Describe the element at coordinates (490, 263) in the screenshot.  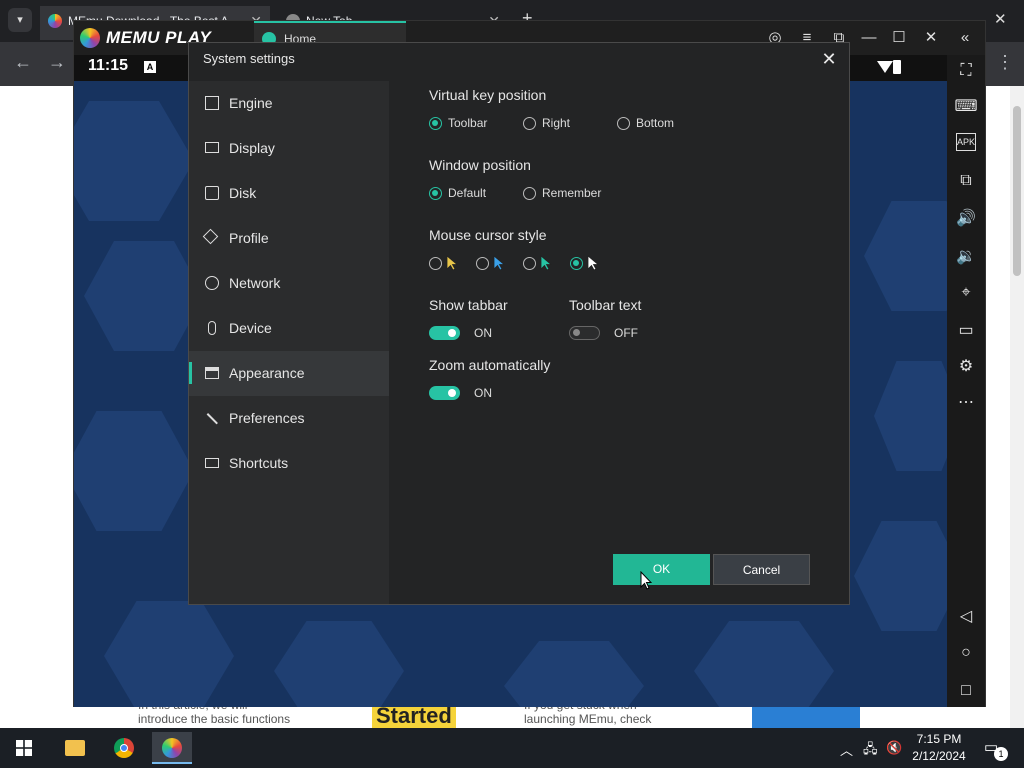
I see `radio-cursor-blue` at that location.